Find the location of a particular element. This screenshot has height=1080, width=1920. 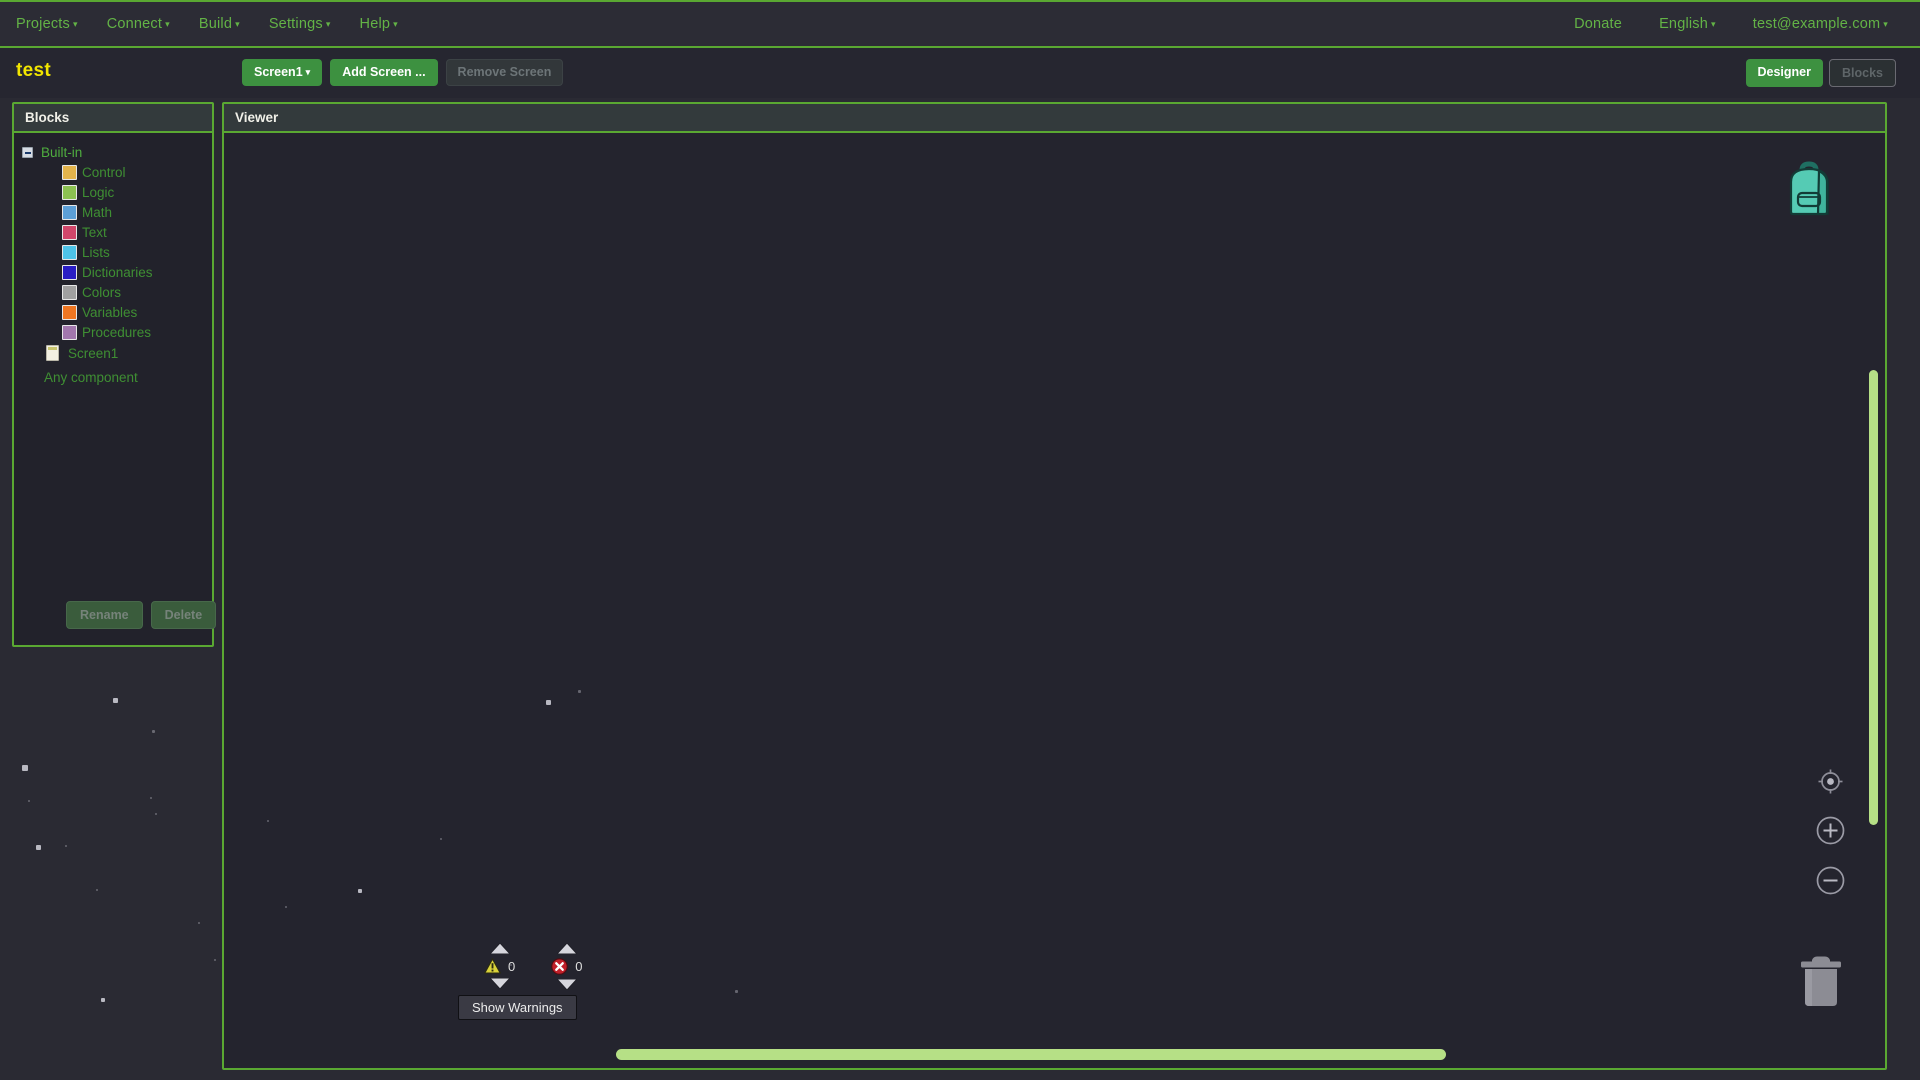

warning-count: 0 is located at coordinates (512, 966).